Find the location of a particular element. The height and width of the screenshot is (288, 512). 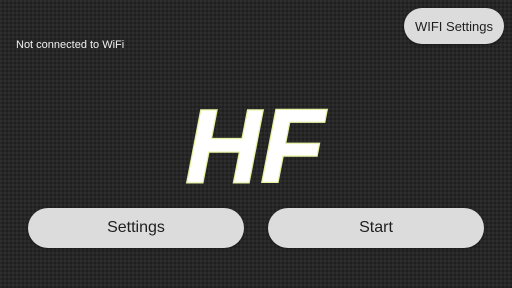

start-button: Start is located at coordinates (376, 228).